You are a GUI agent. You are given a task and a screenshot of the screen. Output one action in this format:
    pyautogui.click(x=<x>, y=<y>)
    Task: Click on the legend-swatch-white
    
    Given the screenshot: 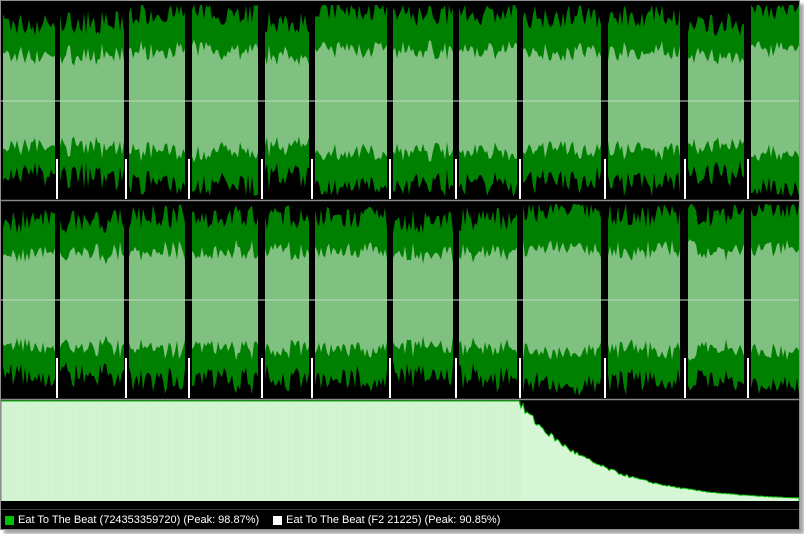 What is the action you would take?
    pyautogui.click(x=278, y=520)
    